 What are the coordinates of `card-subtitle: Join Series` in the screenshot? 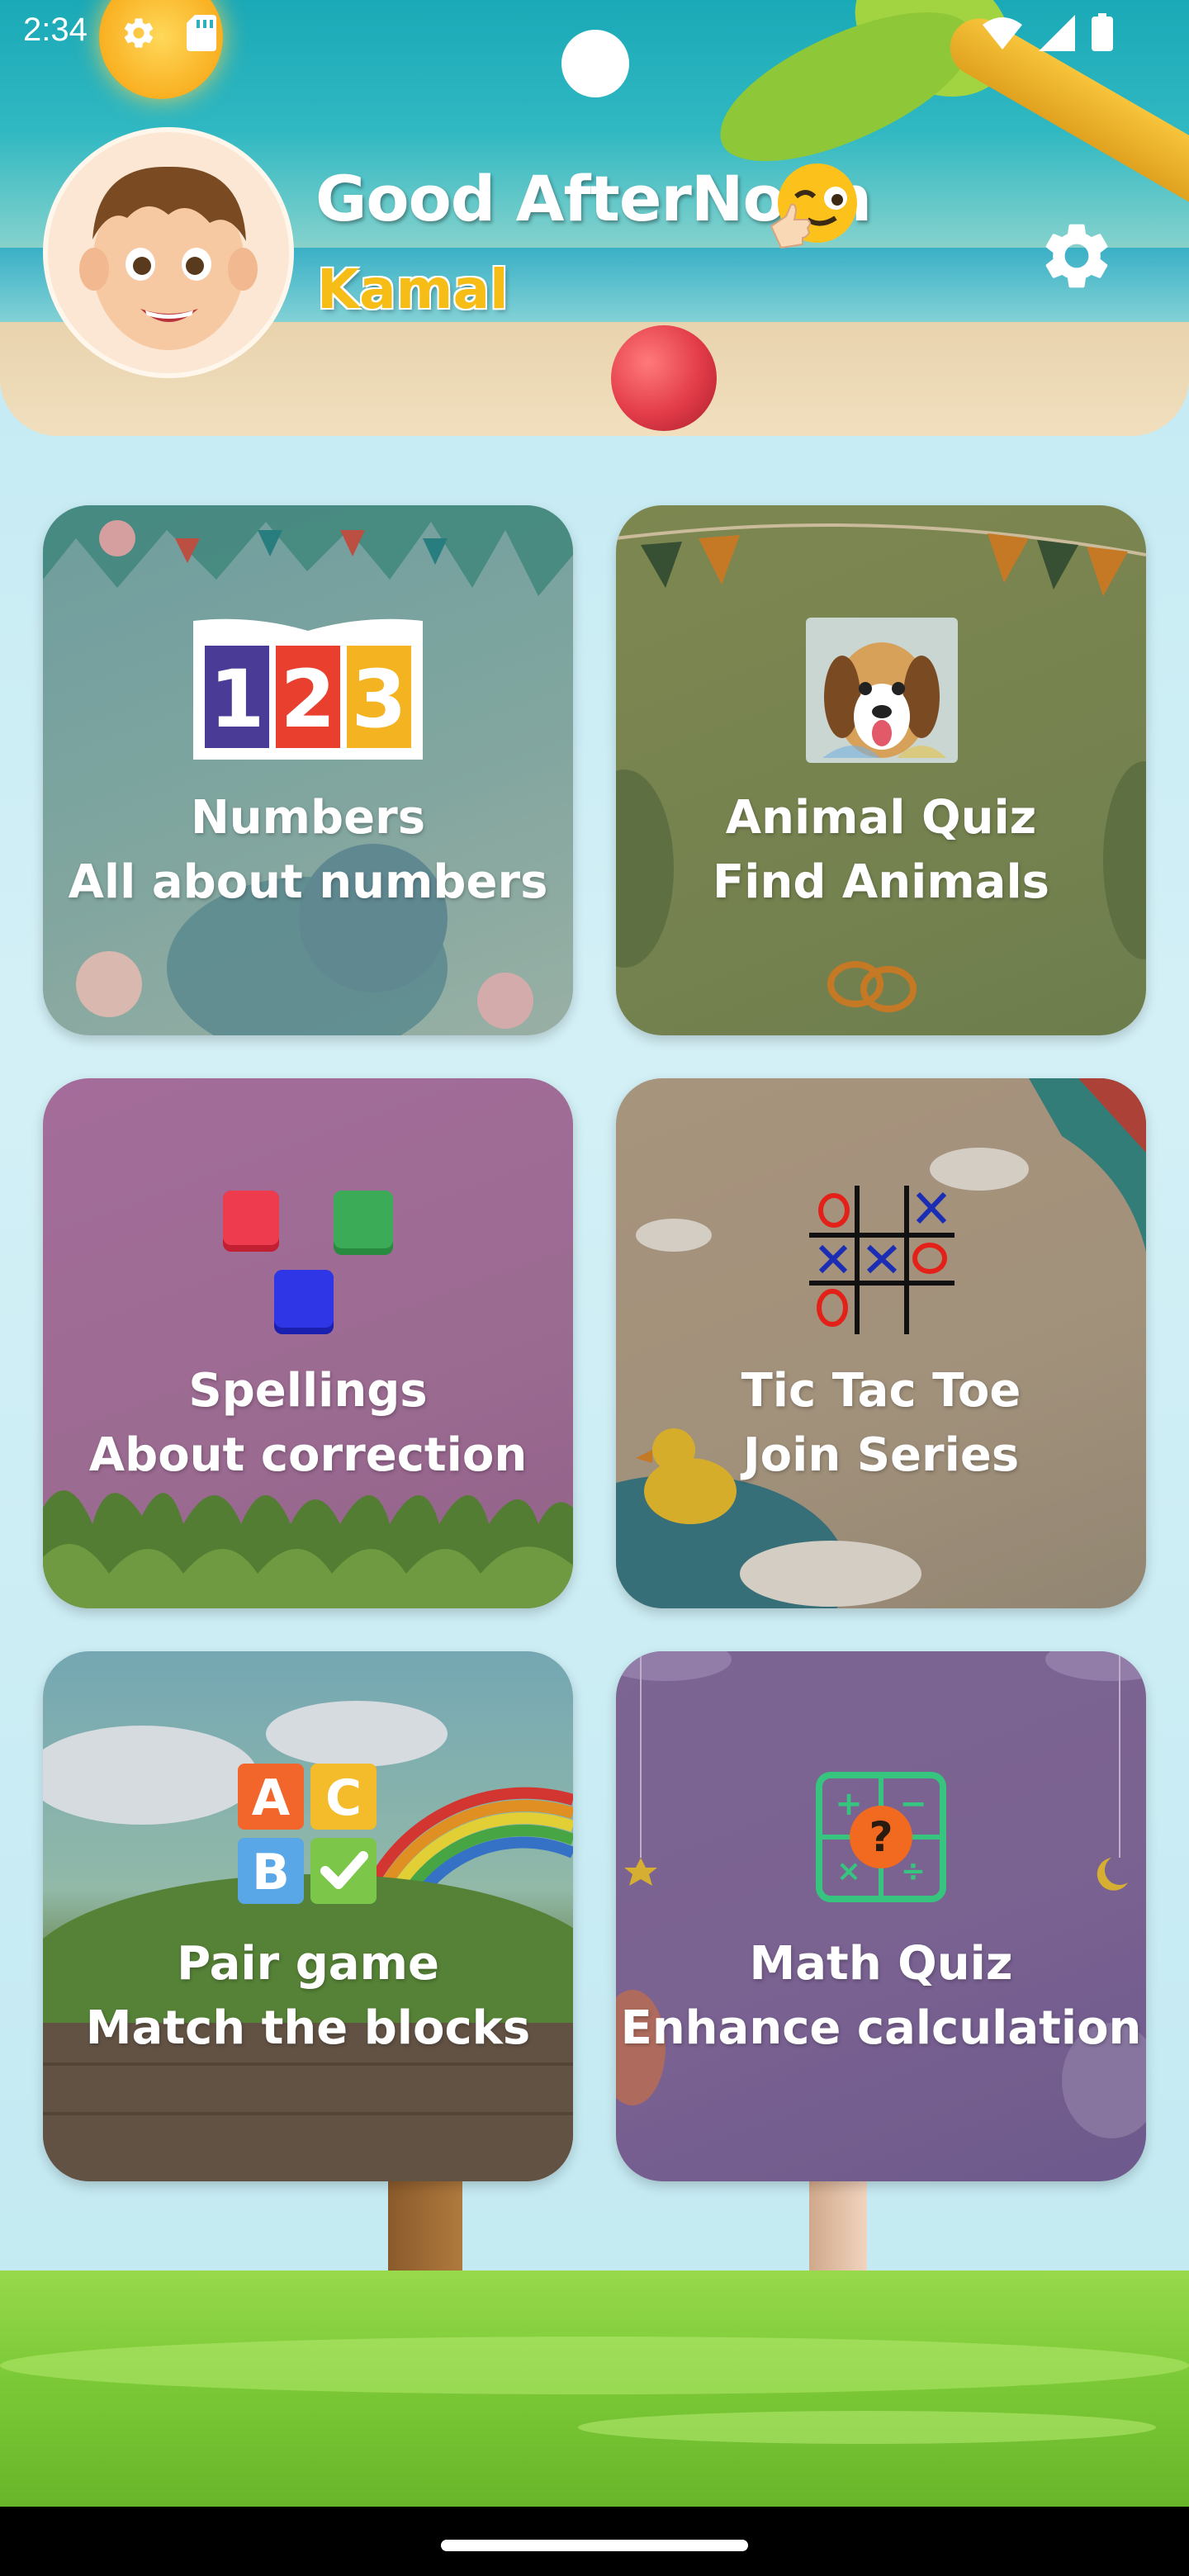 It's located at (881, 1455).